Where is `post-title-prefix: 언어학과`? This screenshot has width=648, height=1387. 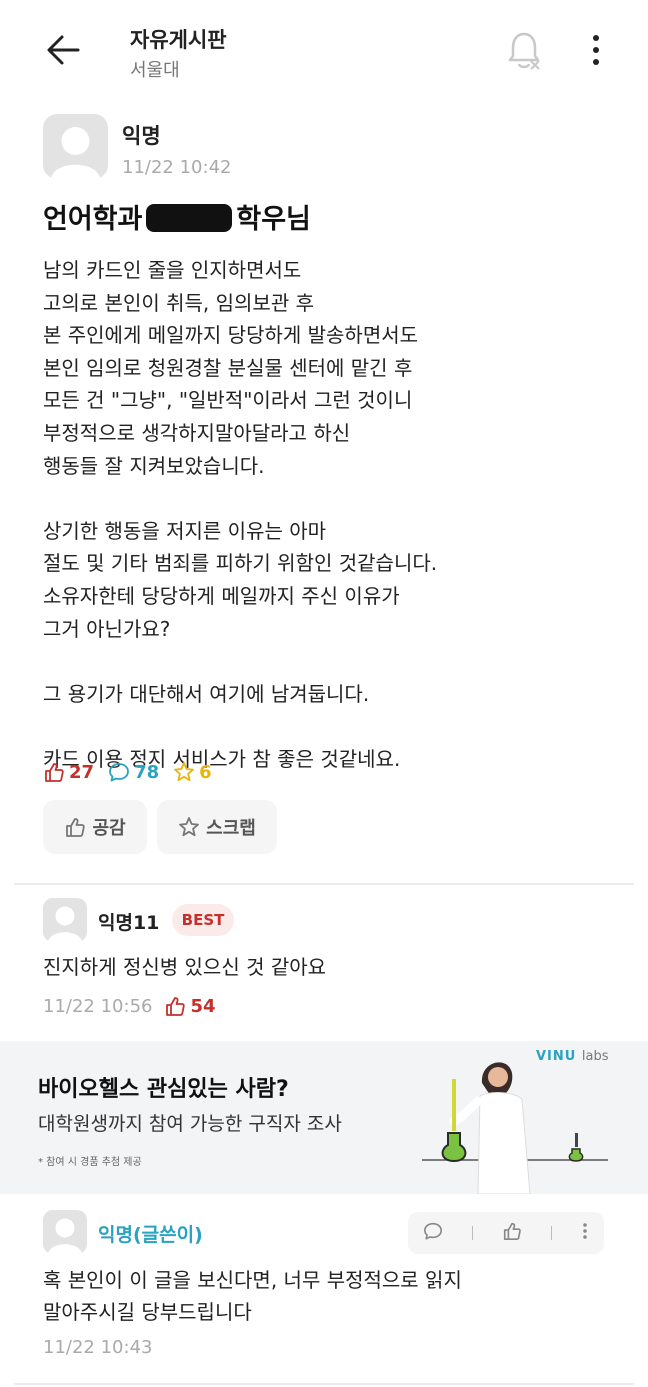
post-title-prefix: 언어학과 is located at coordinates (93, 219).